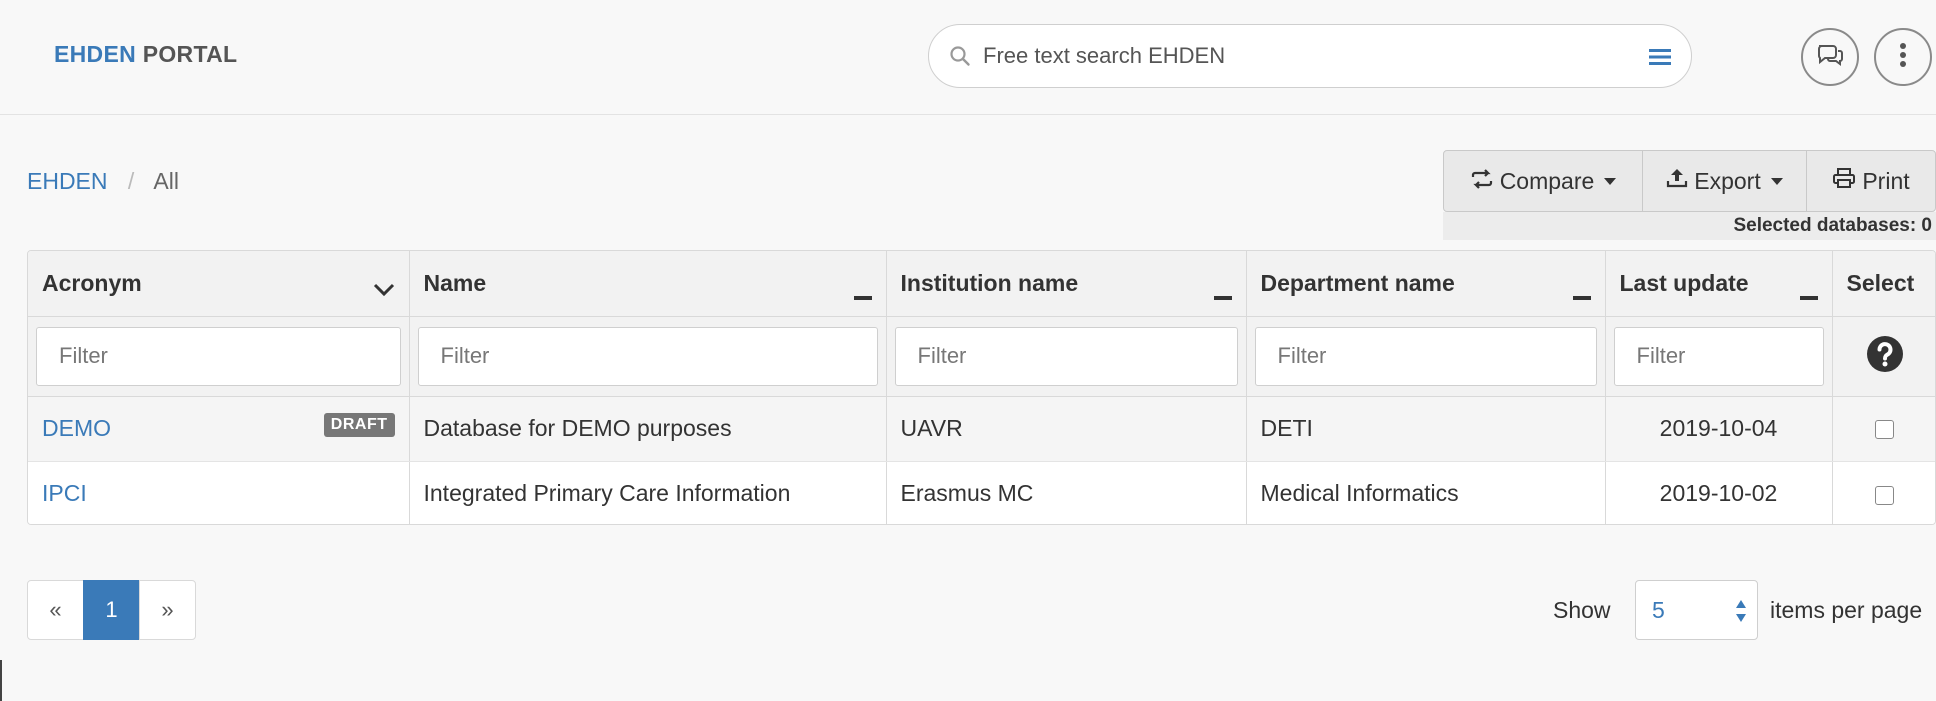 The width and height of the screenshot is (1936, 701). Describe the element at coordinates (1482, 181) in the screenshot. I see `compare-icon` at that location.